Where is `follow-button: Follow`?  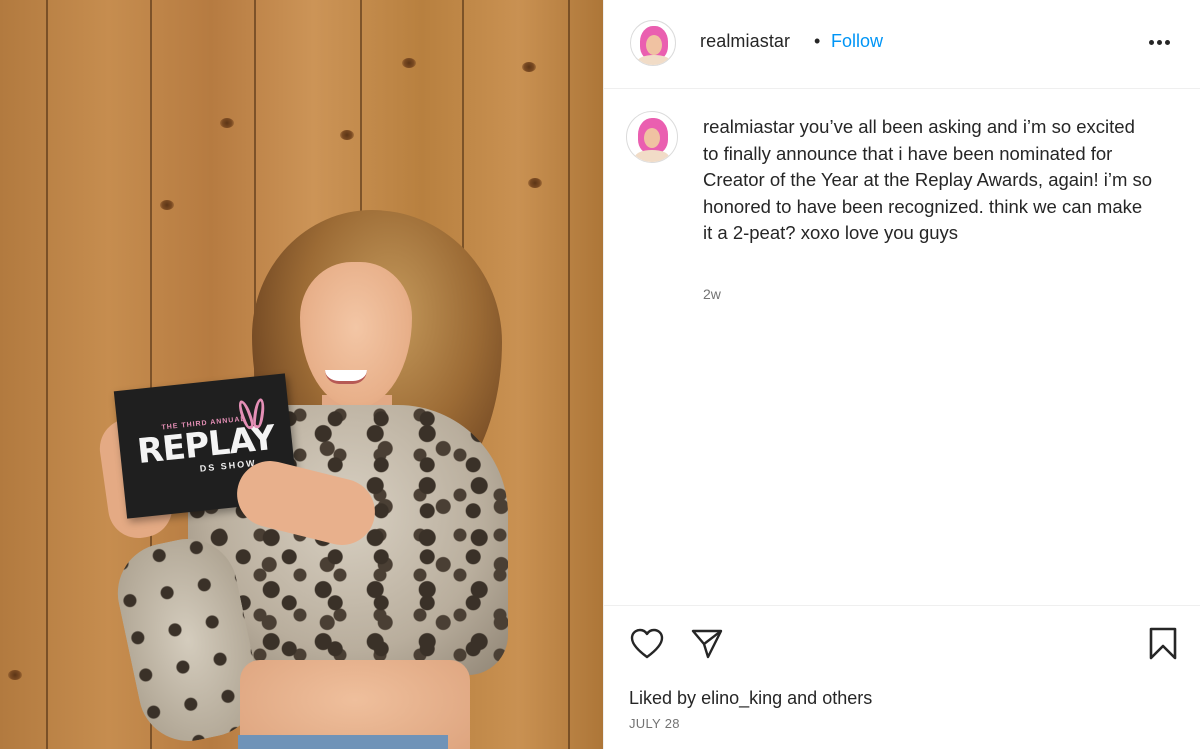 follow-button: Follow is located at coordinates (857, 41).